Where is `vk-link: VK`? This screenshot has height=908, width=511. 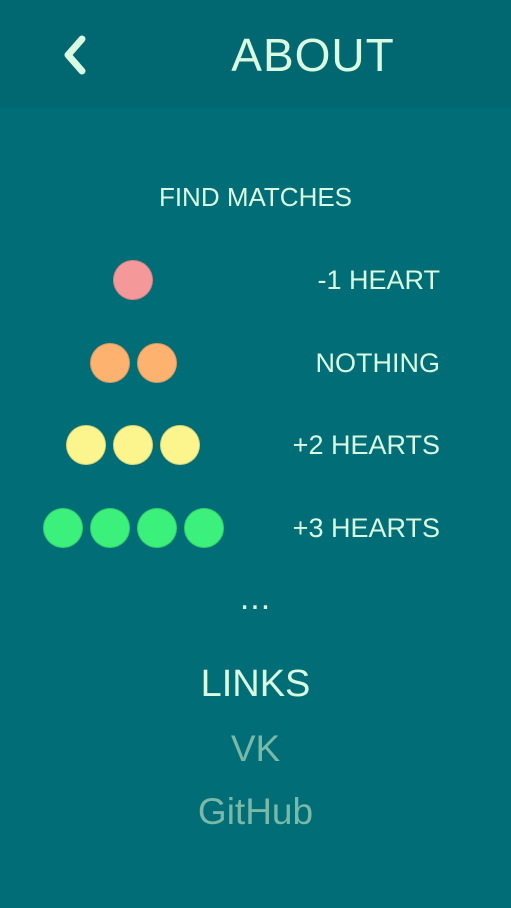 vk-link: VK is located at coordinates (255, 749).